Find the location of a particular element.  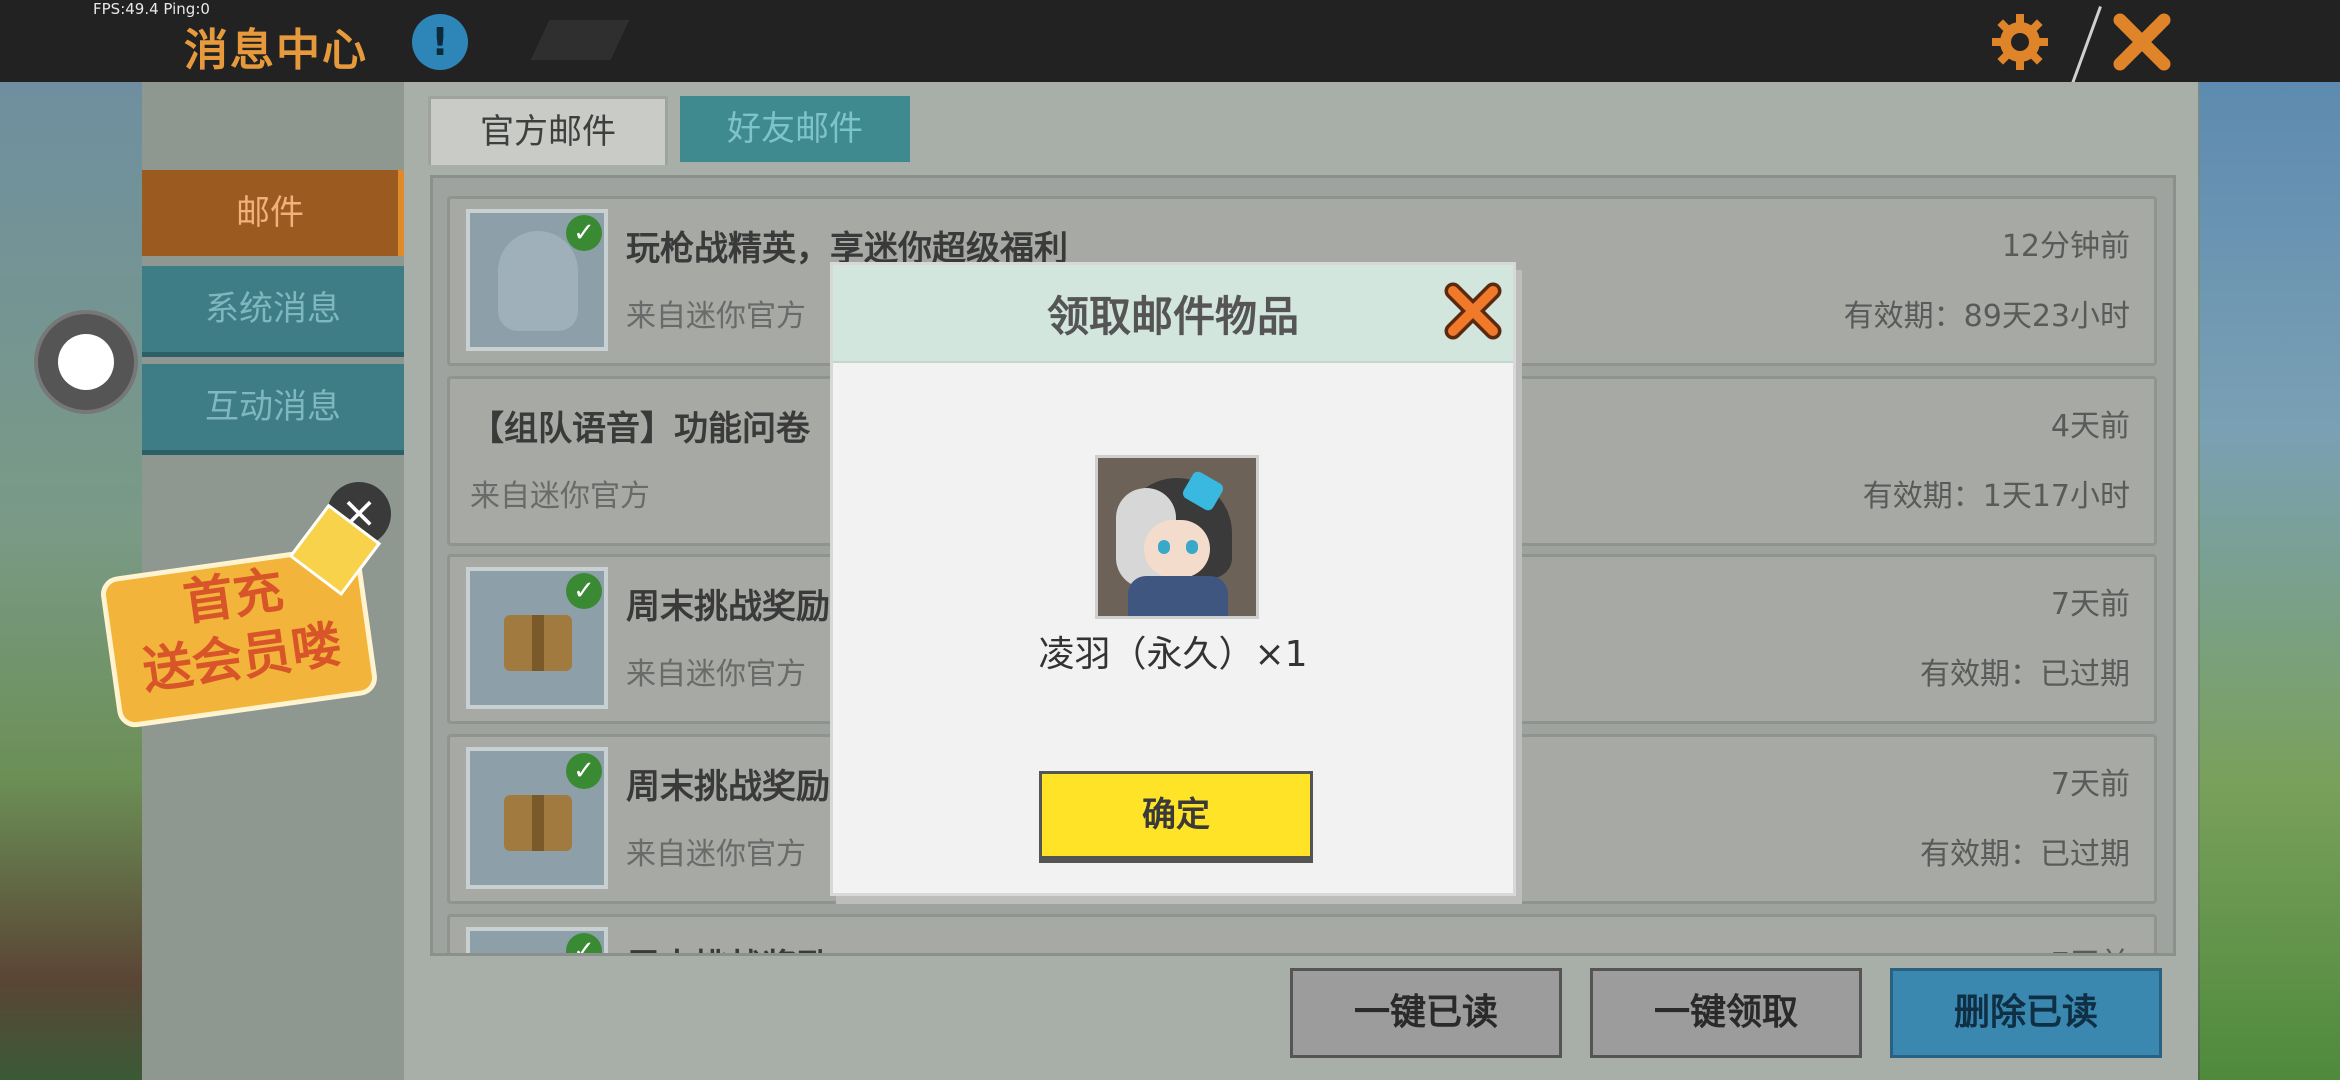

tab-official-mail: 官方邮件 is located at coordinates (548, 130).